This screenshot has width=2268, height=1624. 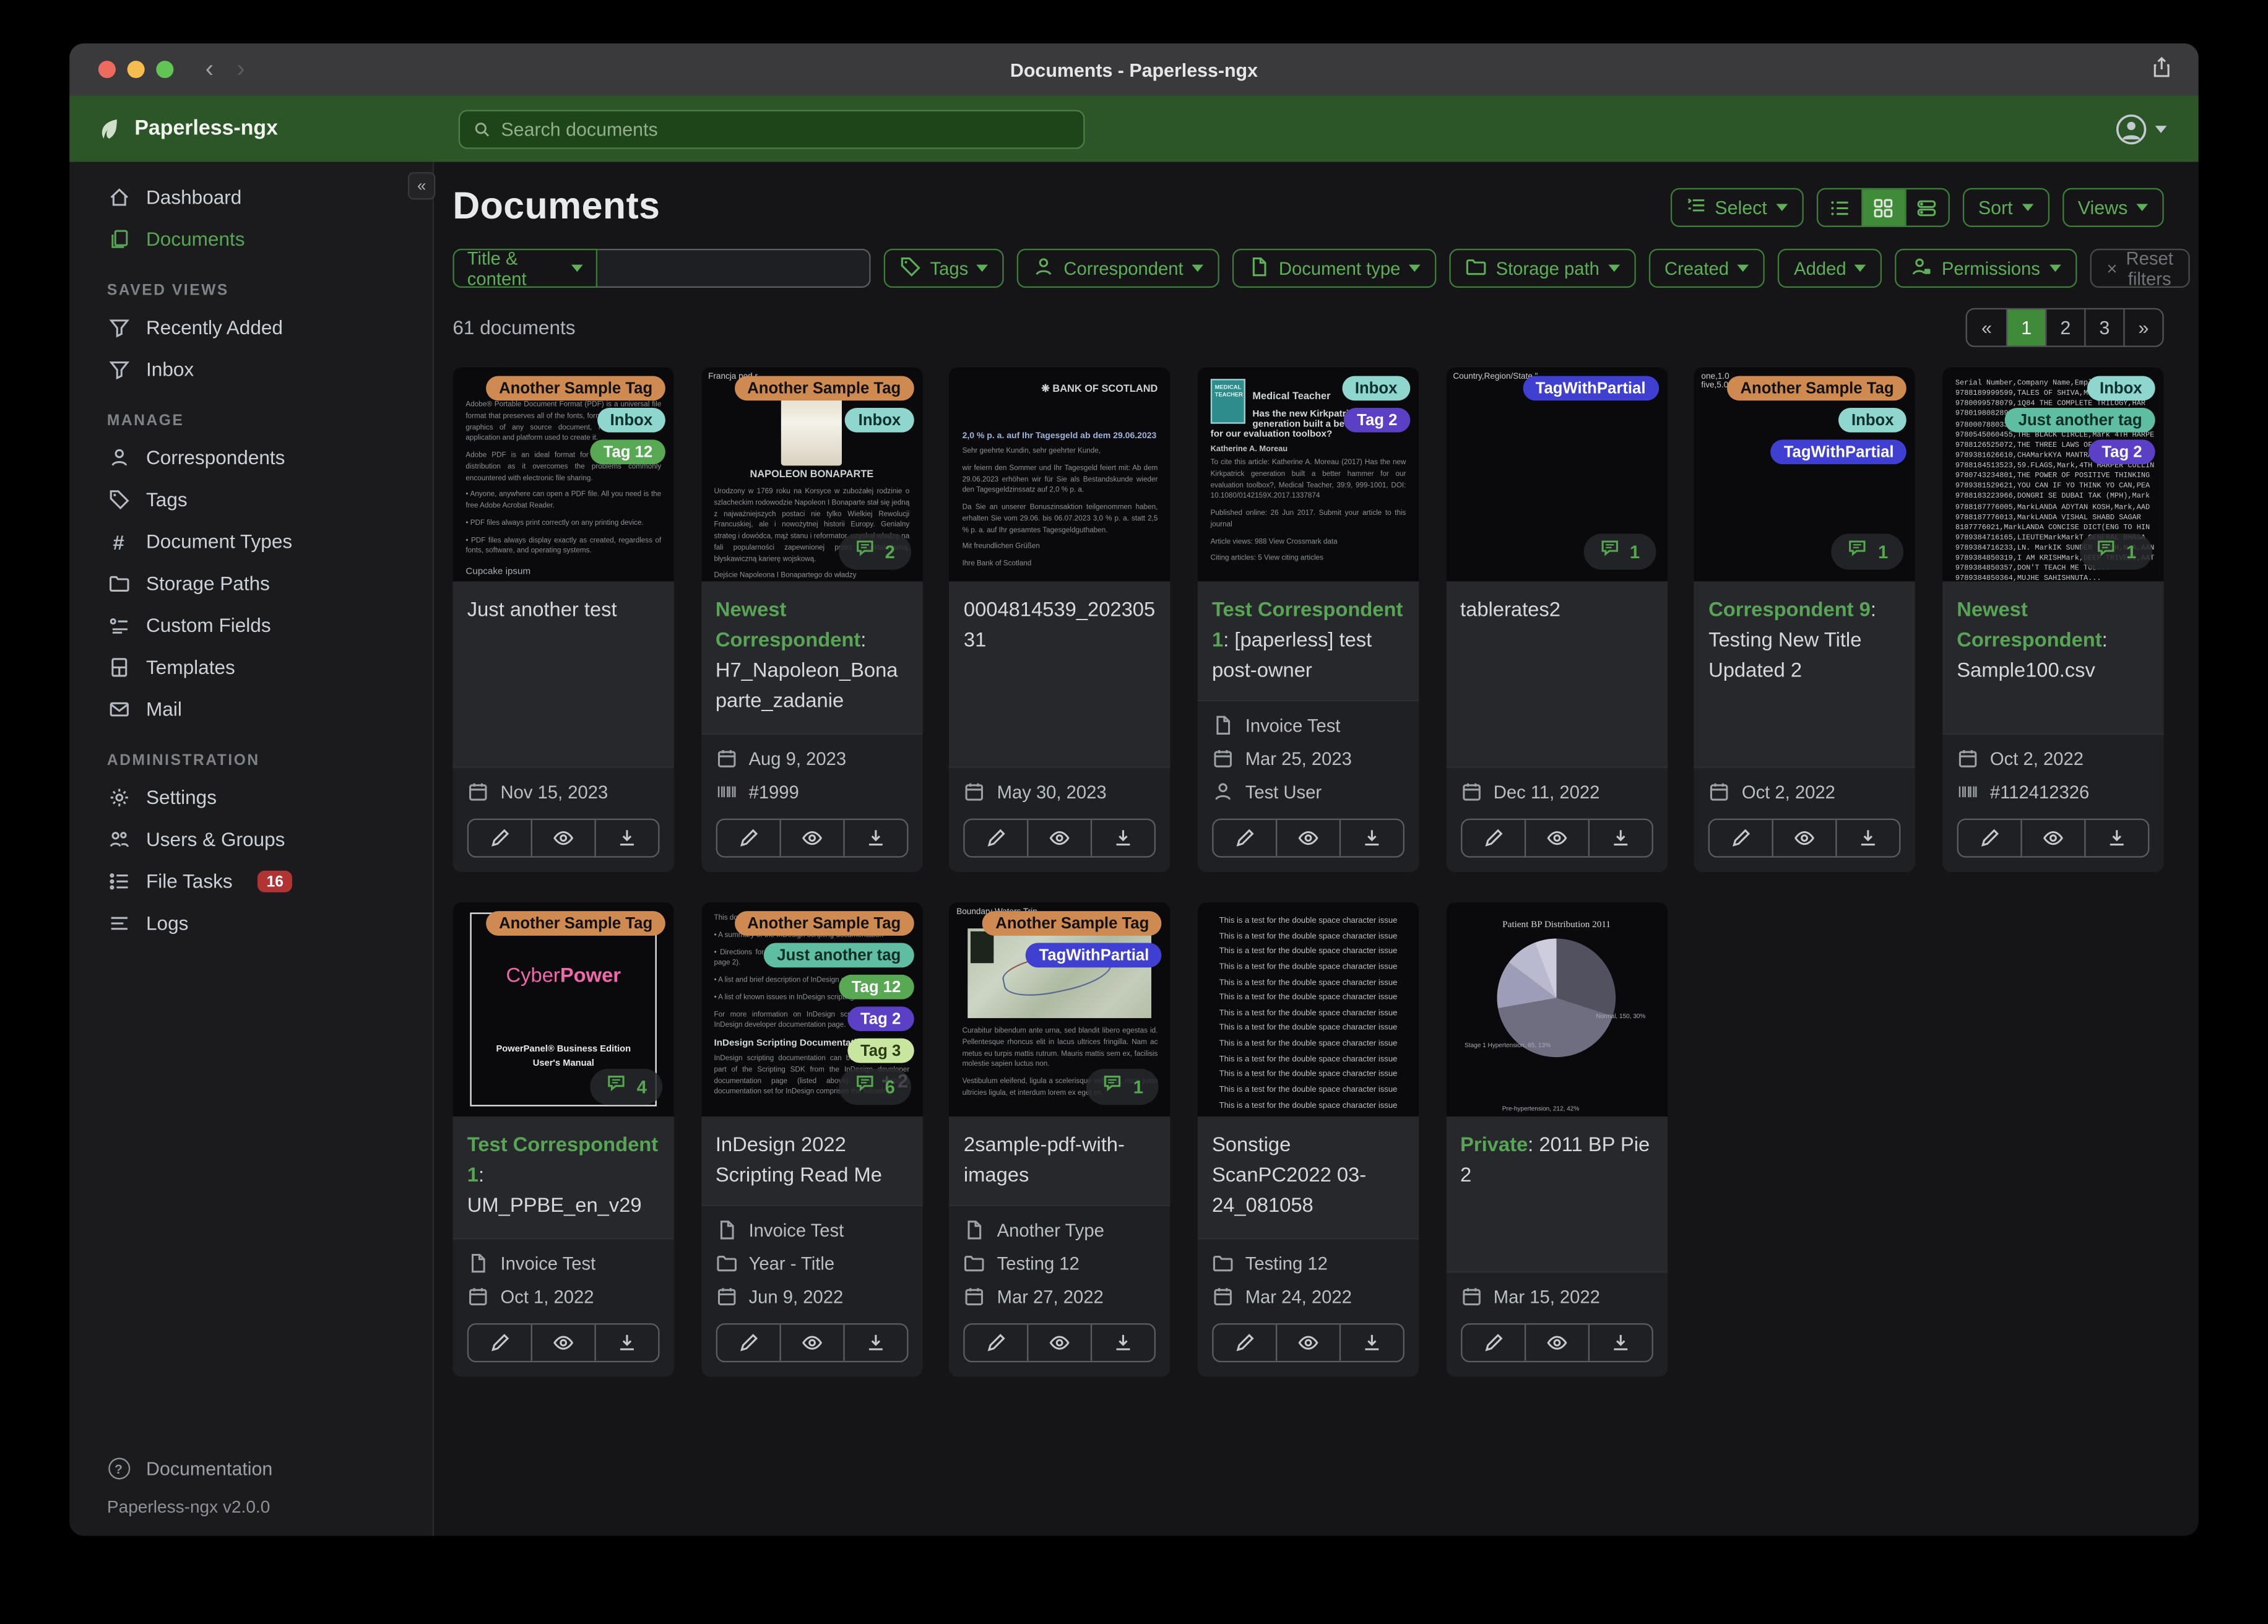 I want to click on page-2: 2, so click(x=2064, y=328).